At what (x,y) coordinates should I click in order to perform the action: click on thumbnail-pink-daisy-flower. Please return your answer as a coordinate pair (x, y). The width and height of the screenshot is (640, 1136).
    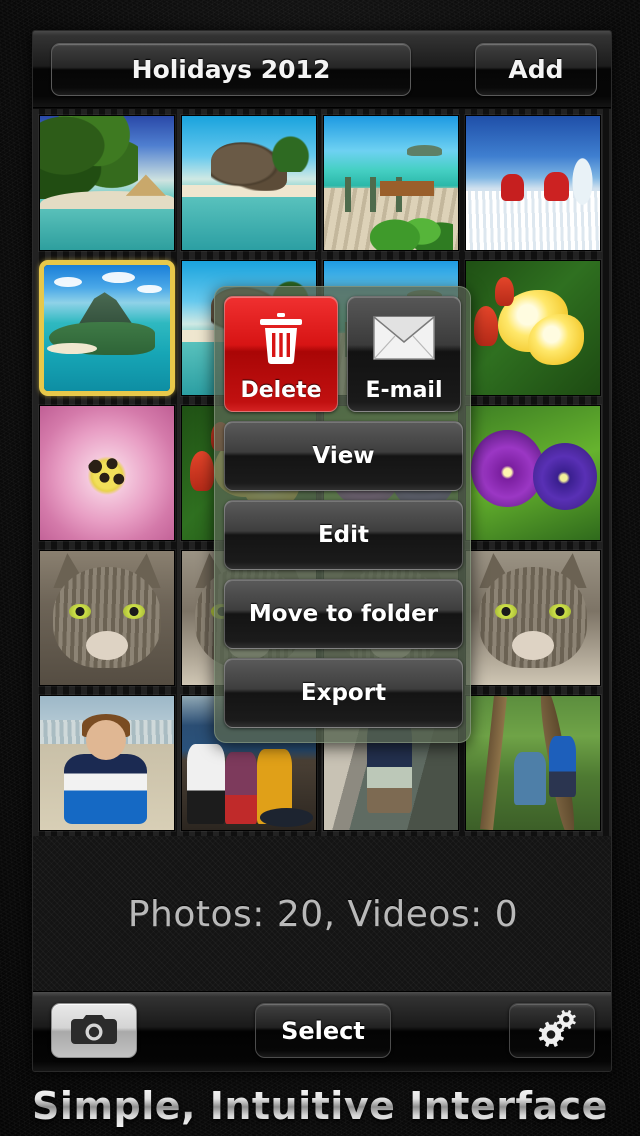
    Looking at the image, I should click on (107, 472).